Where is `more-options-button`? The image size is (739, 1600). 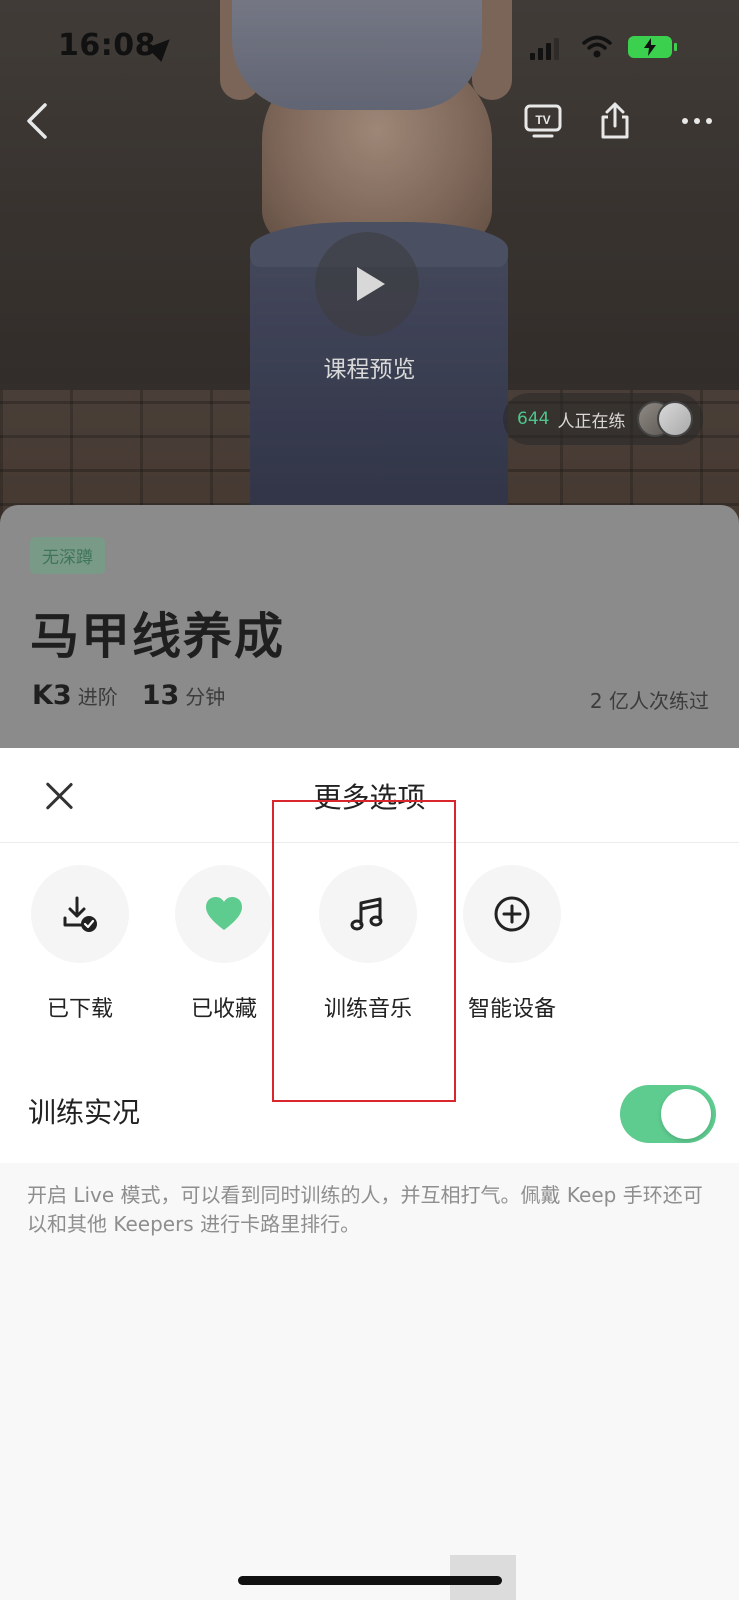 more-options-button is located at coordinates (697, 121).